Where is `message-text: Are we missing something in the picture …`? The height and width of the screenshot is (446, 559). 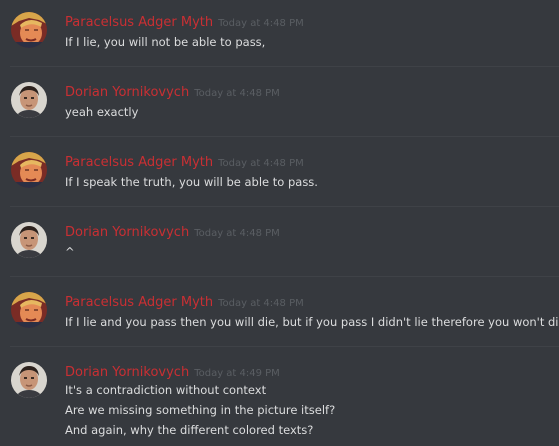
message-text: Are we missing something in the picture … is located at coordinates (200, 410).